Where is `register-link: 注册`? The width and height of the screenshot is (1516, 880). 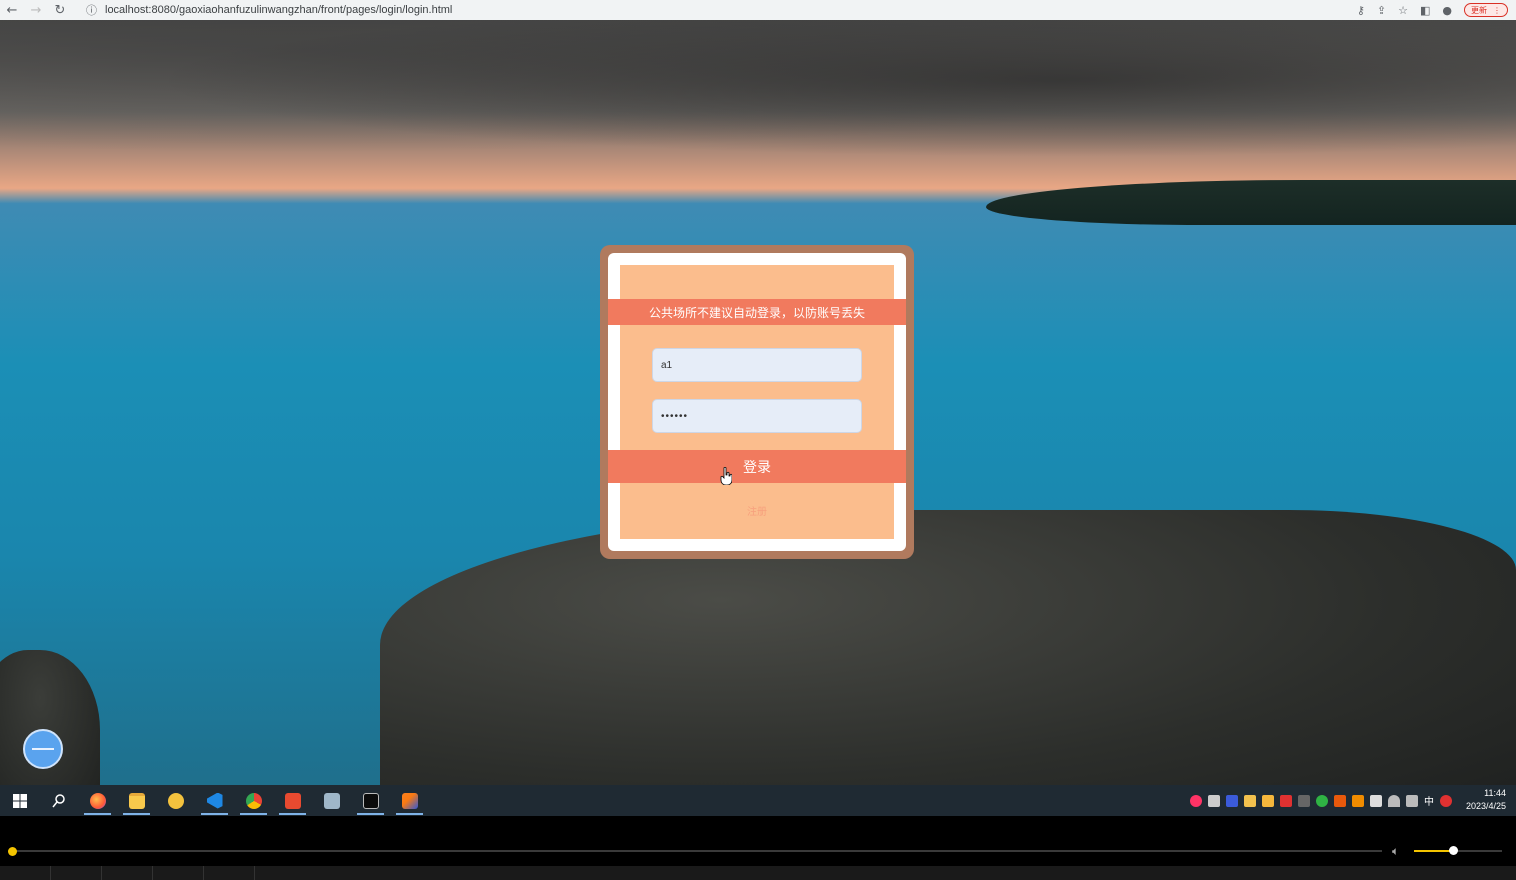
register-link: 注册 is located at coordinates (757, 510).